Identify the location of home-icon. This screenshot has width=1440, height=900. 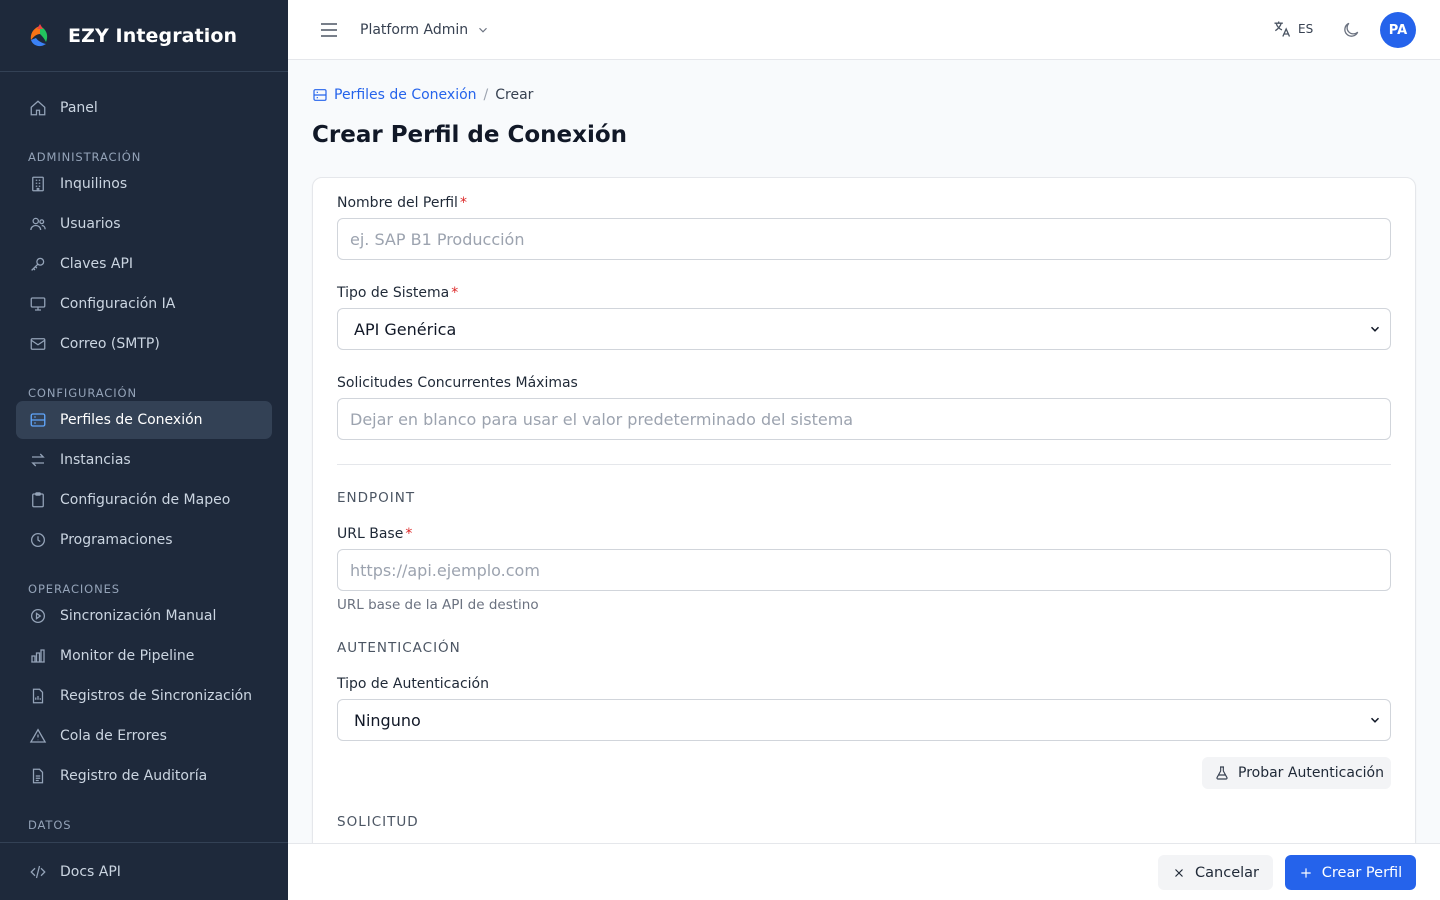
(38, 108).